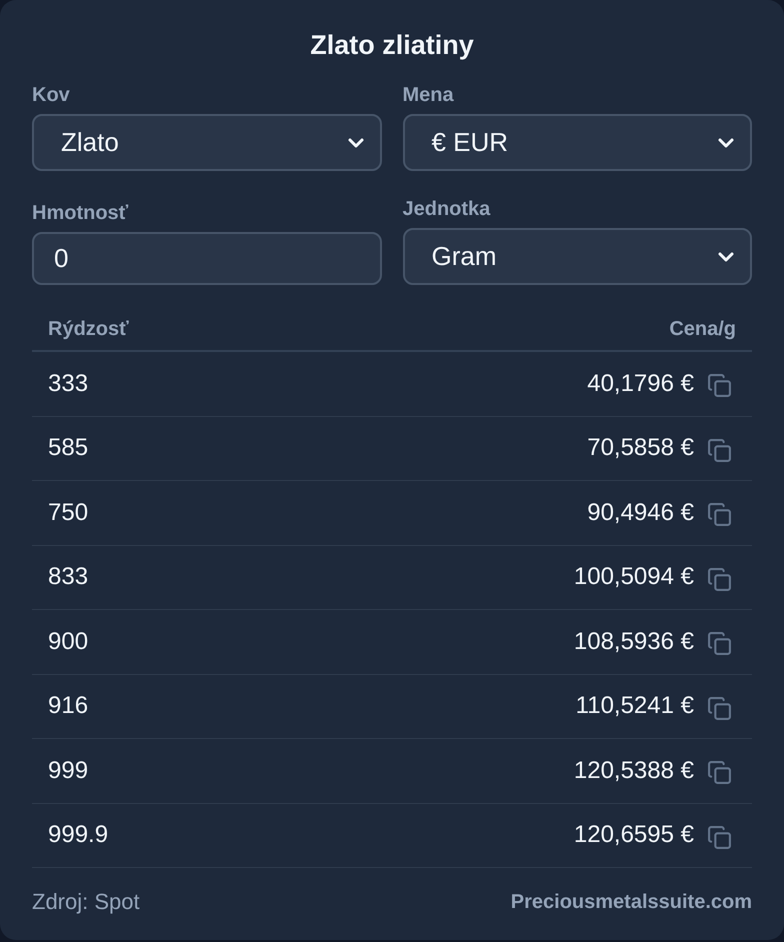 The width and height of the screenshot is (784, 942). Describe the element at coordinates (702, 329) in the screenshot. I see `column-header: Cena/g` at that location.